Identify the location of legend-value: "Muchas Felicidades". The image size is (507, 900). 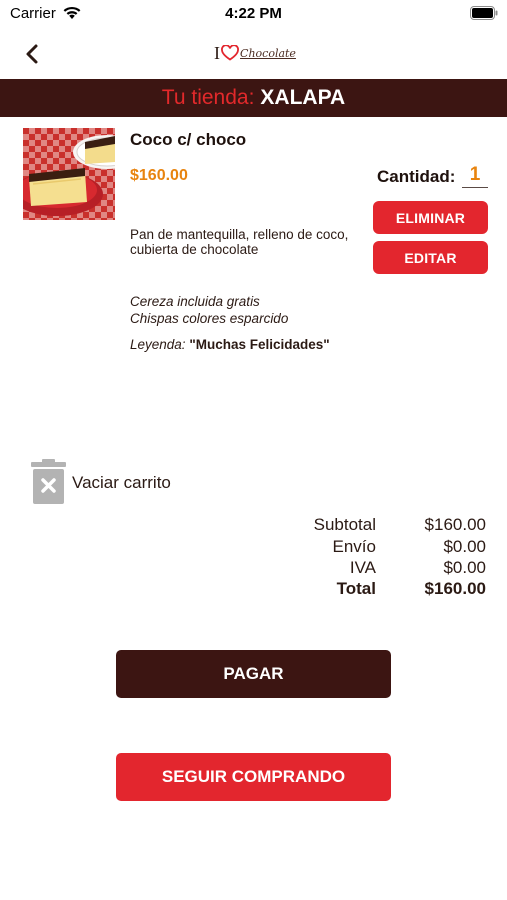
(259, 344).